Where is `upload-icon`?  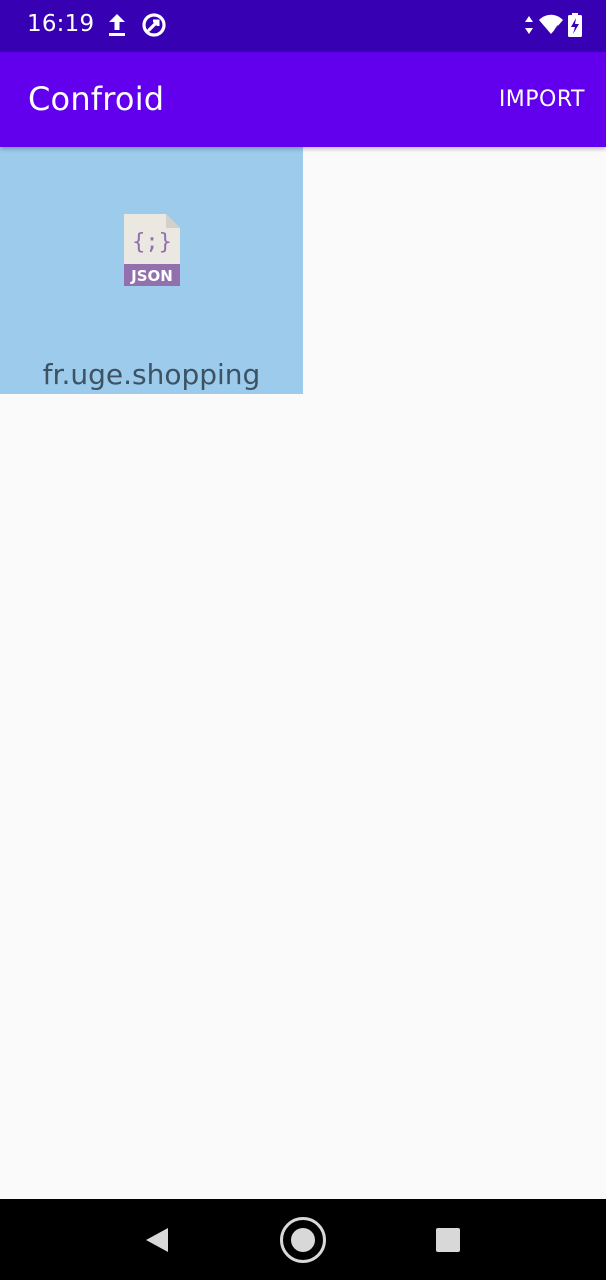
upload-icon is located at coordinates (117, 25).